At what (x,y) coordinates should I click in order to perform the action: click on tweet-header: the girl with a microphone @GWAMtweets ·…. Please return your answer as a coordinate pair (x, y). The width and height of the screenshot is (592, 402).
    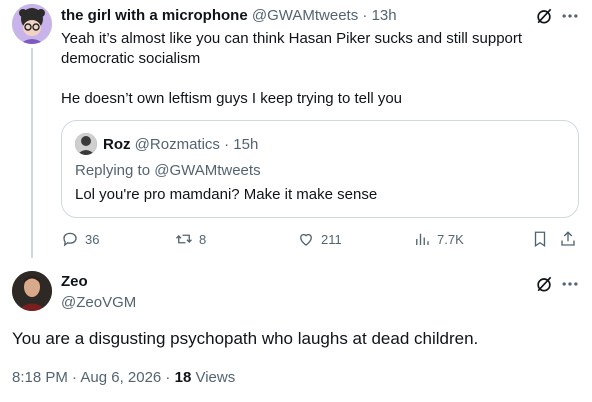
    Looking at the image, I should click on (229, 15).